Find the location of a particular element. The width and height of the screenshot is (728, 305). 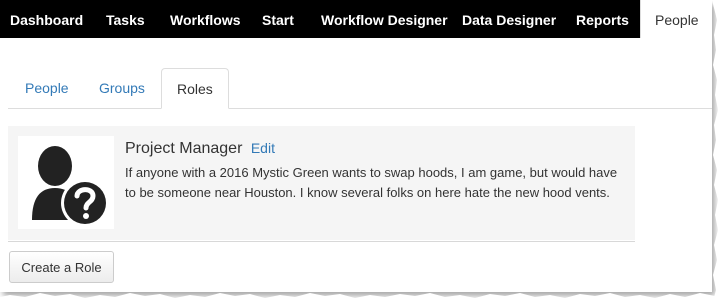

nav-start: Start is located at coordinates (278, 19).